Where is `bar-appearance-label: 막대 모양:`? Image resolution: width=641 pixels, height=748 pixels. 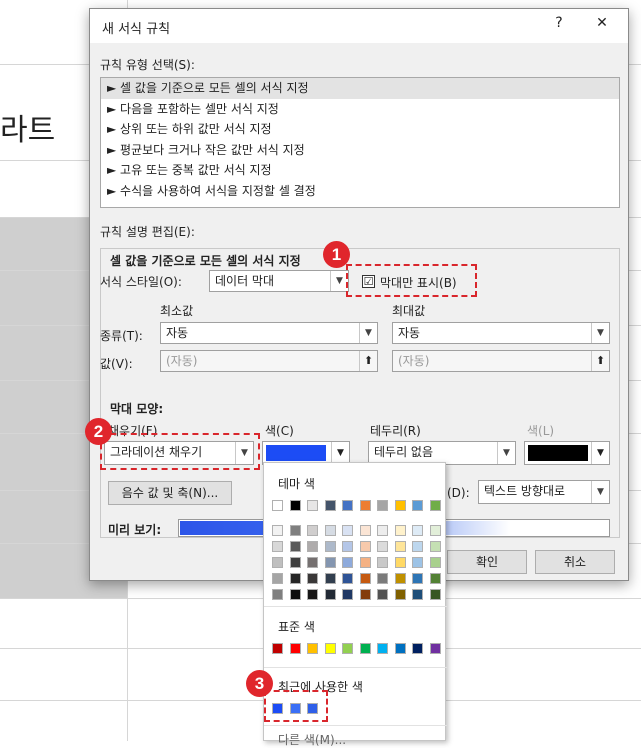 bar-appearance-label: 막대 모양: is located at coordinates (137, 409).